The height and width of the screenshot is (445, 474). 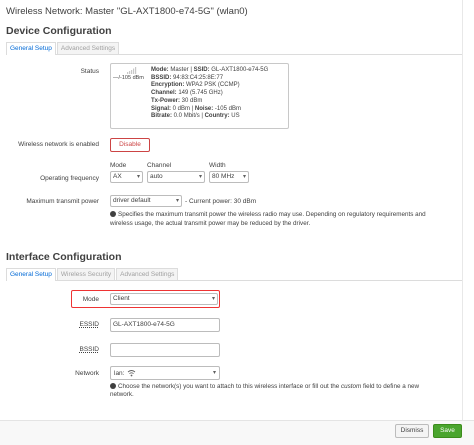 What do you see at coordinates (165, 373) in the screenshot?
I see `network-dropdown: lan: ▾` at bounding box center [165, 373].